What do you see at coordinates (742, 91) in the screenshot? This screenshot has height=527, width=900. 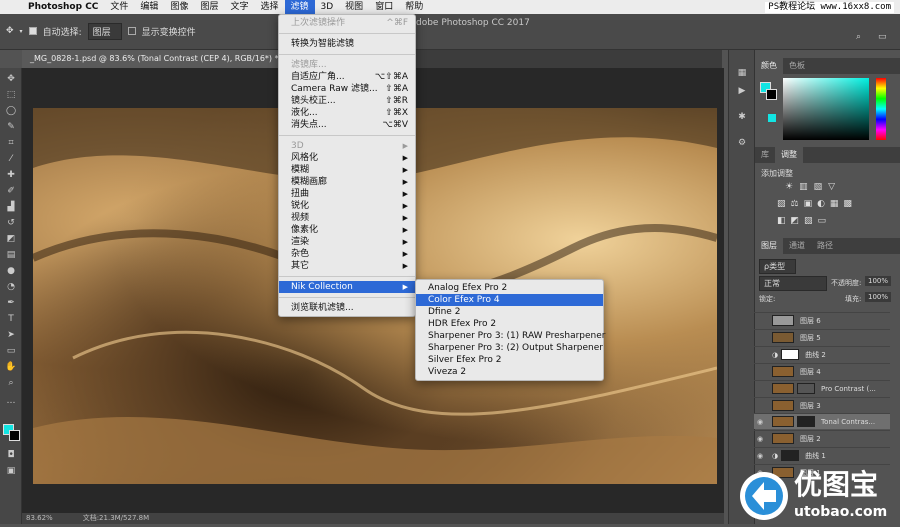 I see `actions-panel-icon: ▶` at bounding box center [742, 91].